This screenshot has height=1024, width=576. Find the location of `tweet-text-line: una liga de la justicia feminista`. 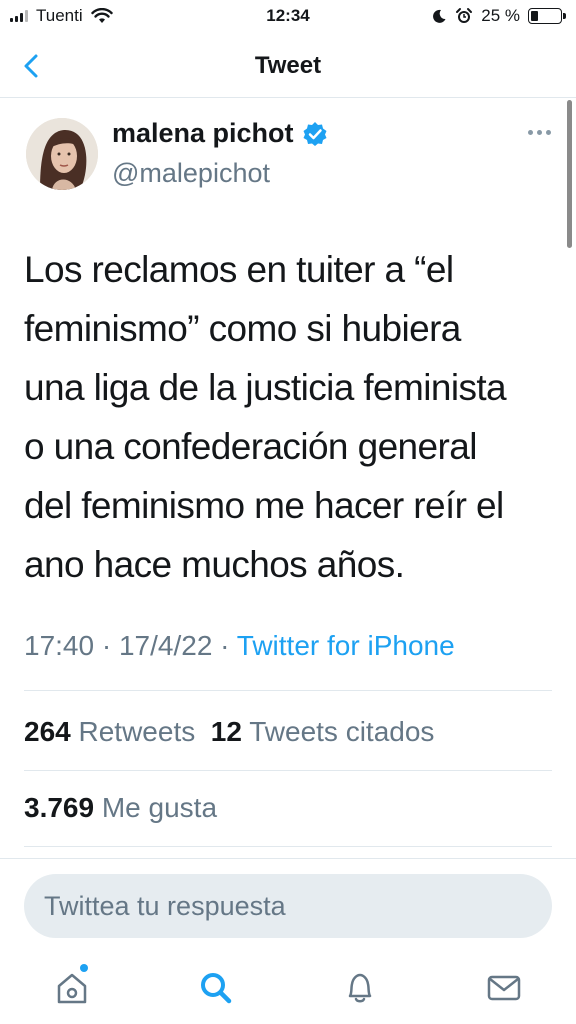

tweet-text-line: una liga de la justicia feminista is located at coordinates (265, 387).